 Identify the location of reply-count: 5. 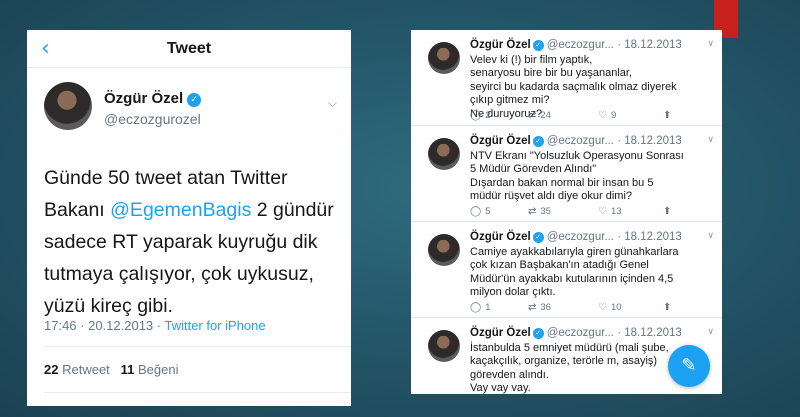
(488, 211).